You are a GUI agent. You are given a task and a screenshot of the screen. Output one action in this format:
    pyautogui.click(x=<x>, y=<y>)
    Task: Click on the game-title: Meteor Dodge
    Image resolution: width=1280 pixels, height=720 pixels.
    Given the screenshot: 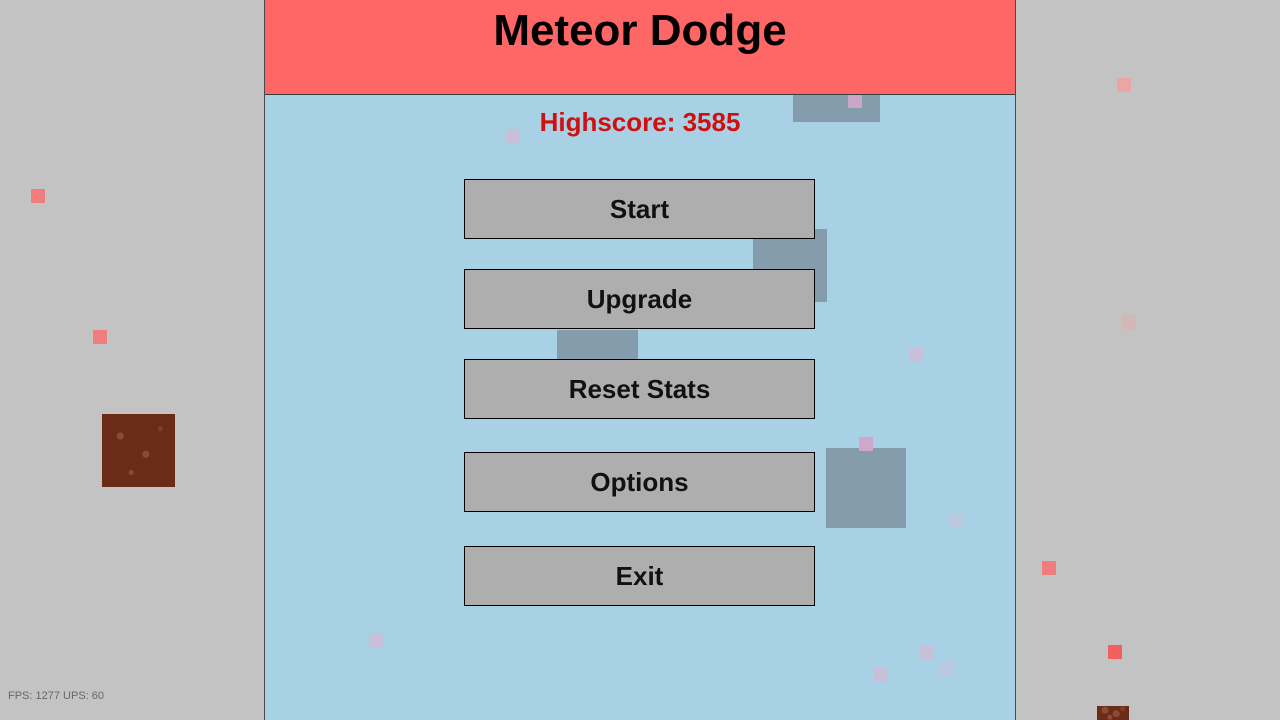 What is the action you would take?
    pyautogui.click(x=640, y=30)
    